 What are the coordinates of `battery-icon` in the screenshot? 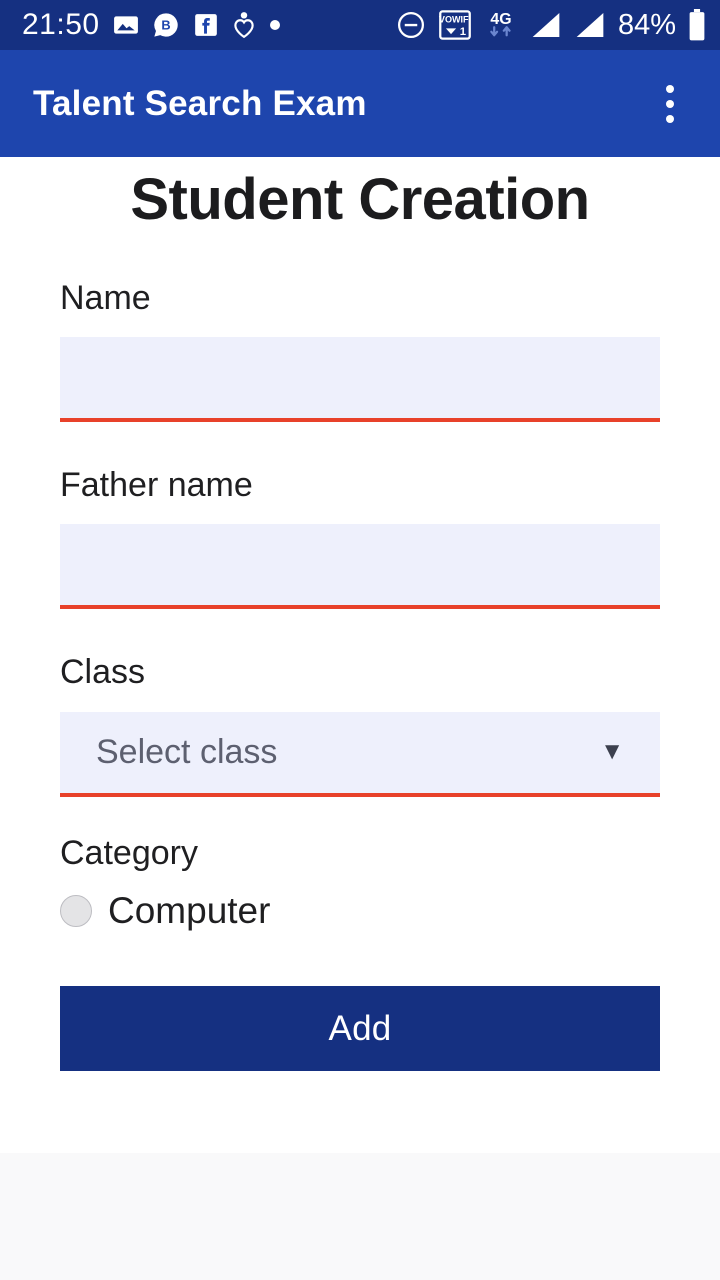 It's located at (697, 25).